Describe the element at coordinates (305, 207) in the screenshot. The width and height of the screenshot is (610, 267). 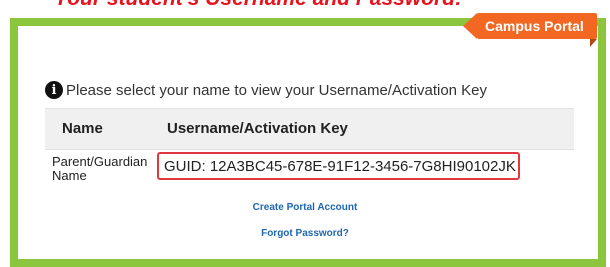
I see `create-portal-account-link: Create Portal Account` at that location.